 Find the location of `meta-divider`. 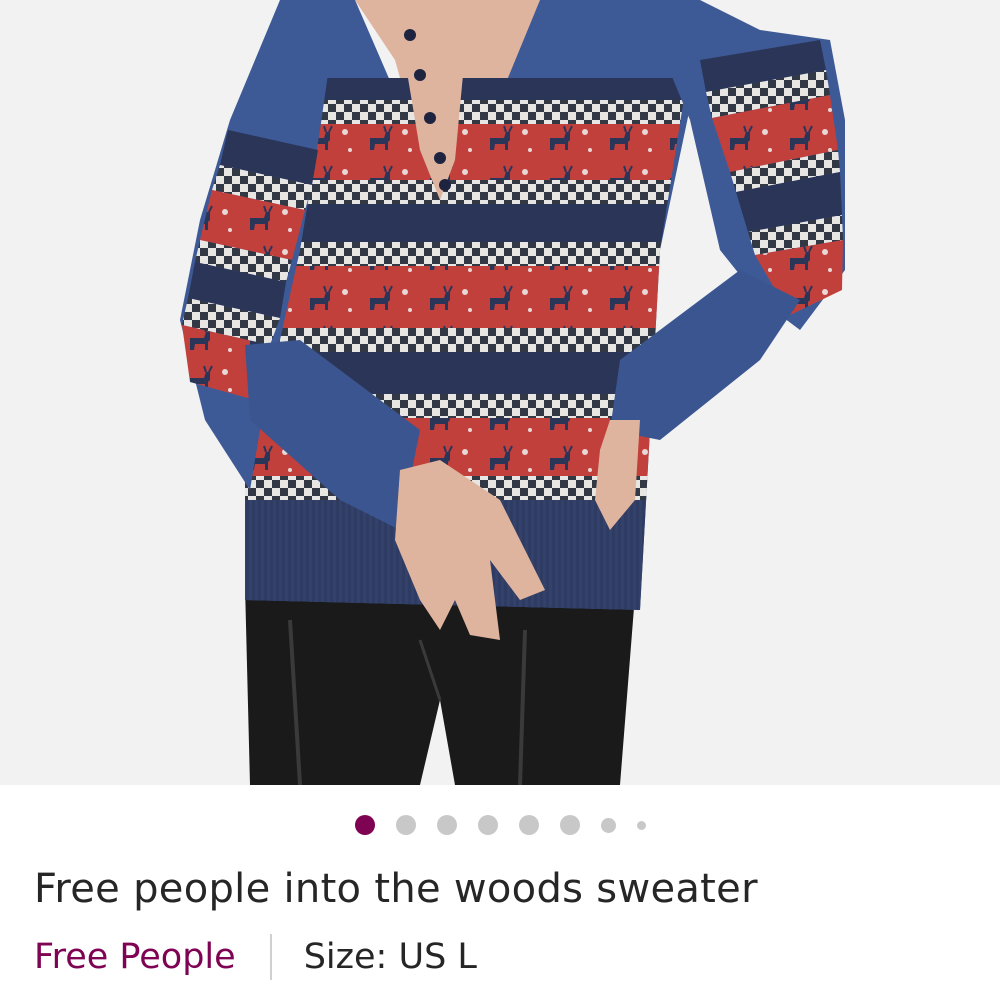

meta-divider is located at coordinates (270, 957).